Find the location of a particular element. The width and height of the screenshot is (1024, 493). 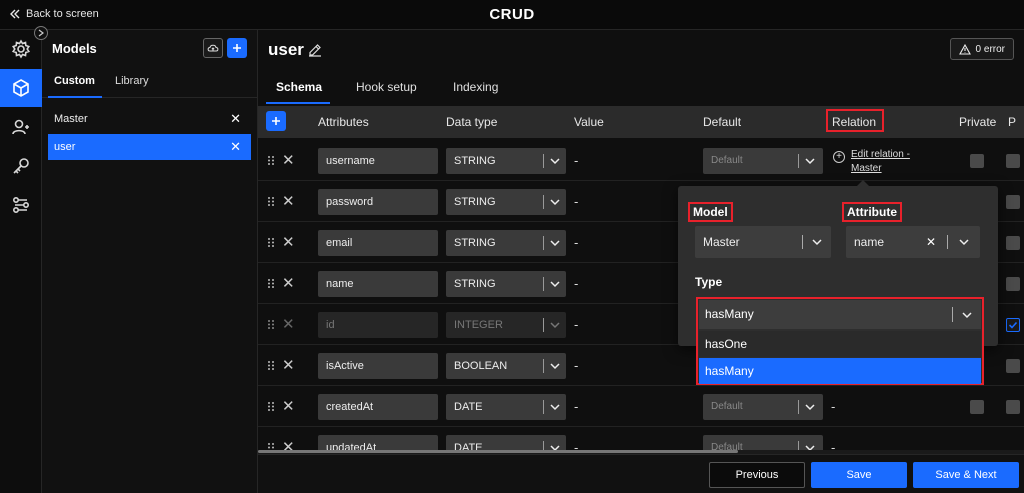

scrollbar-thumb is located at coordinates (498, 451).